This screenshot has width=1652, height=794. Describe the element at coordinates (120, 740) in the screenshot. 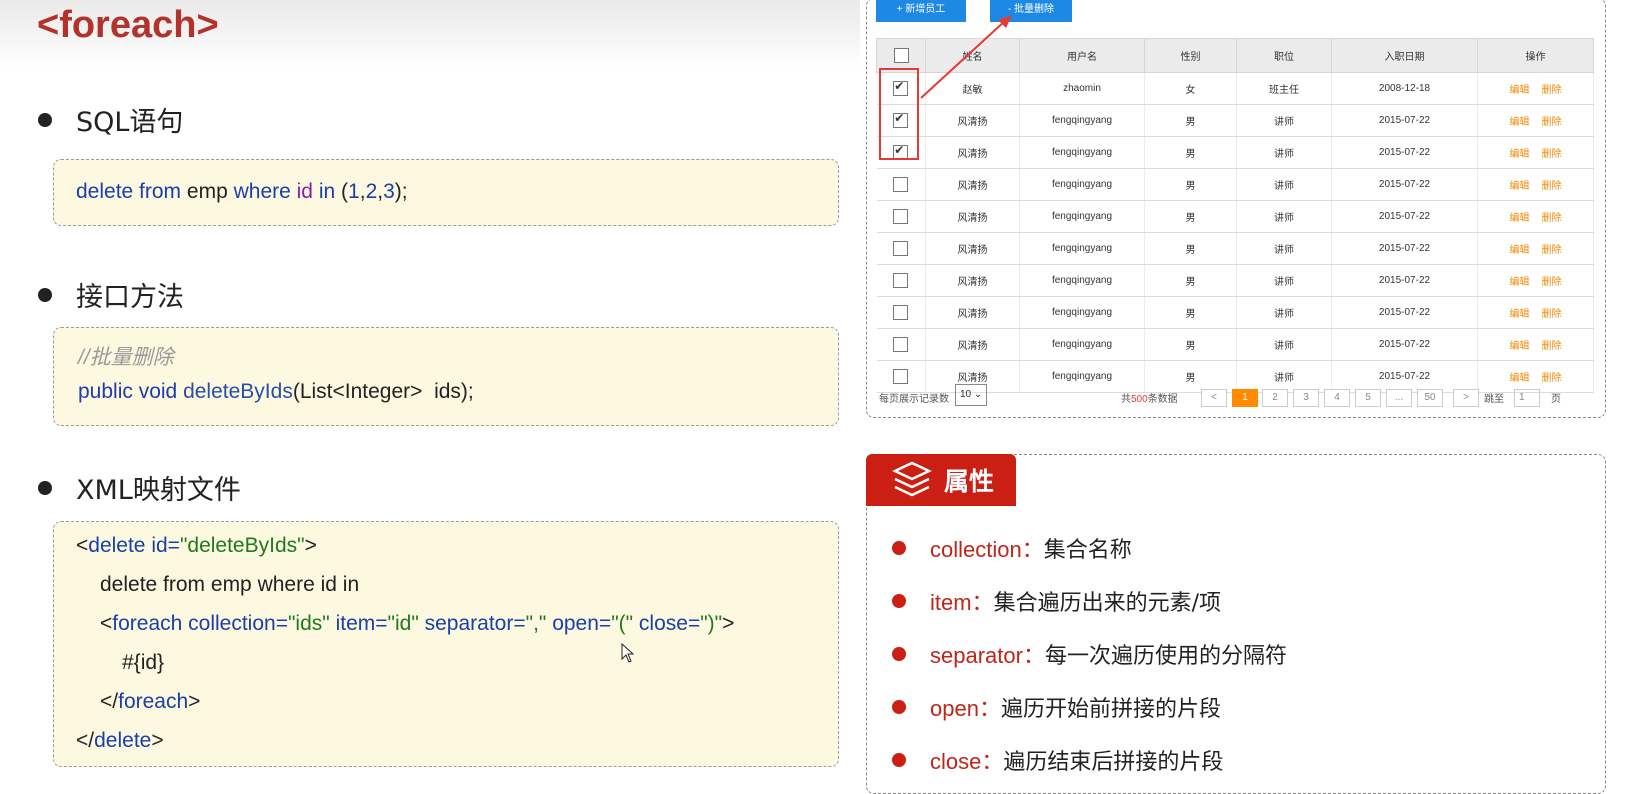

I see `xml-line: </delete>` at that location.